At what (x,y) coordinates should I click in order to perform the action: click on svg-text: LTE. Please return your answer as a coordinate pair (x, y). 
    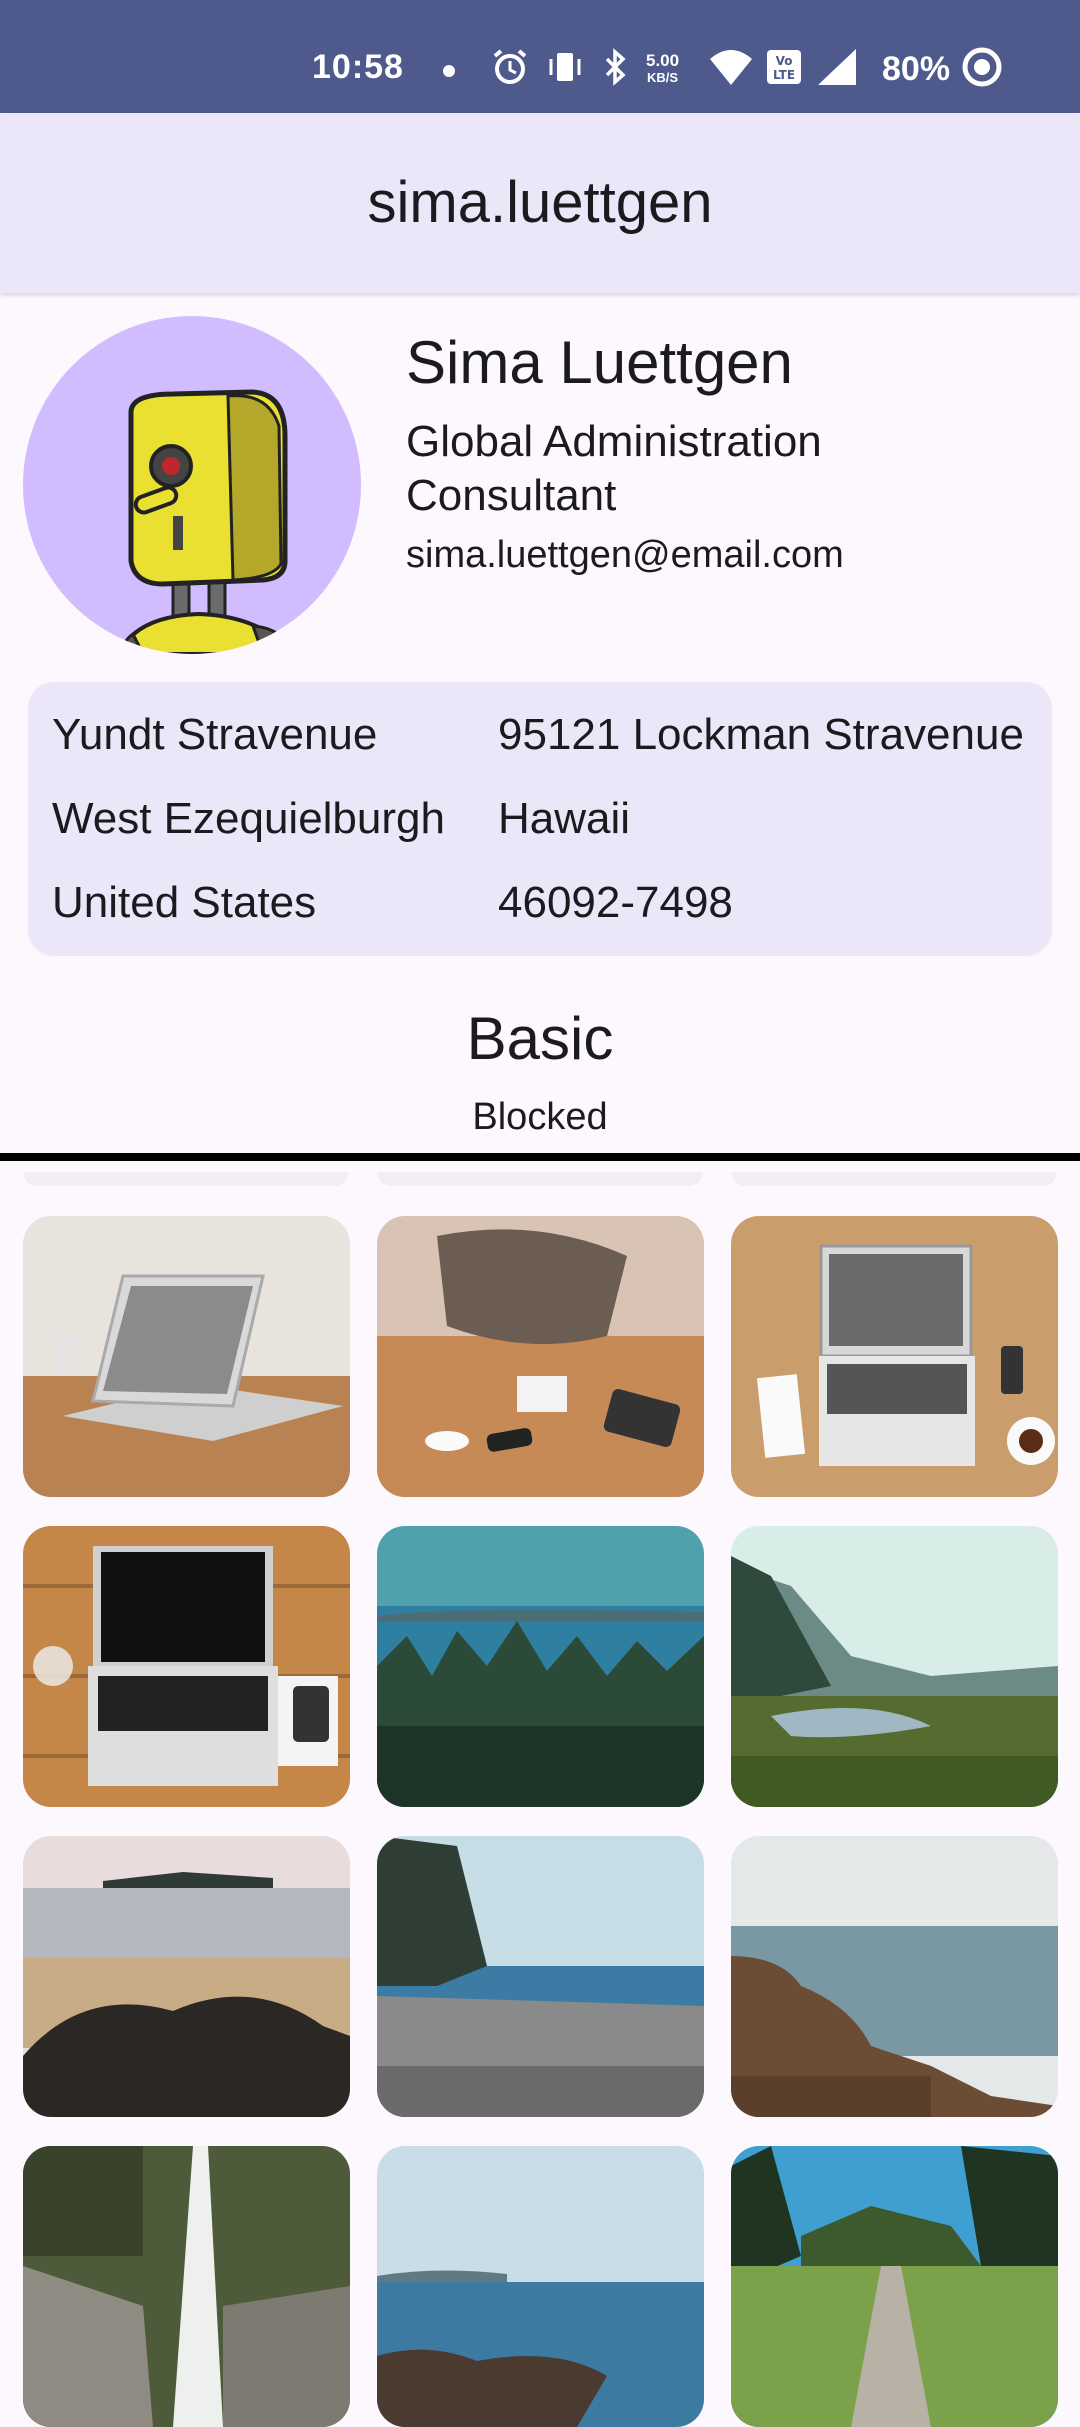
    Looking at the image, I should click on (784, 75).